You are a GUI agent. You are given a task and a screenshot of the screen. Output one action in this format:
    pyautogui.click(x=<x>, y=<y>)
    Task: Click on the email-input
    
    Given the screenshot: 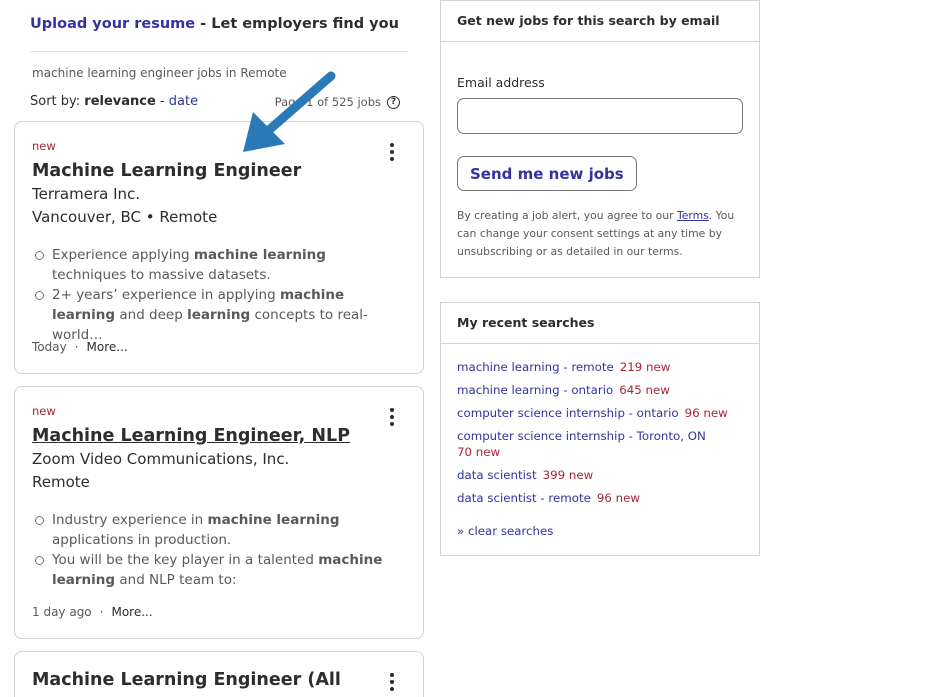 What is the action you would take?
    pyautogui.click(x=600, y=116)
    